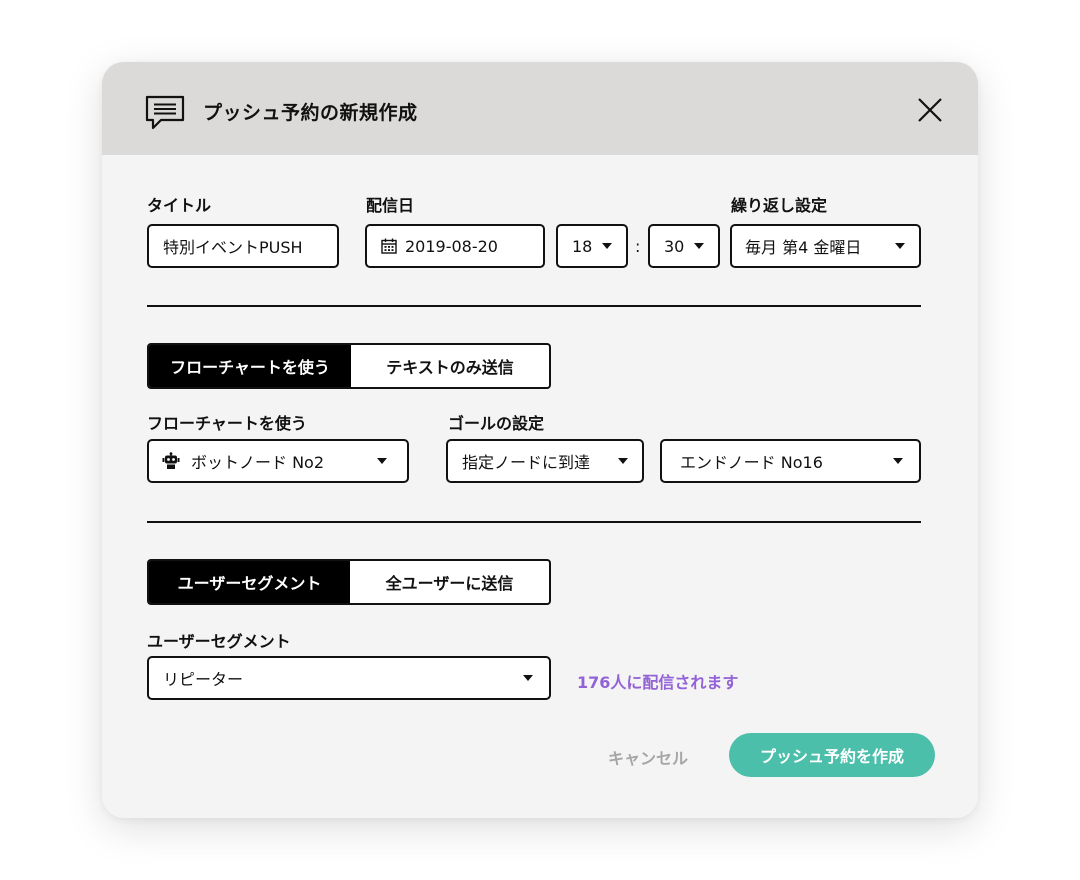  Describe the element at coordinates (165, 112) in the screenshot. I see `chat-message-icon` at that location.